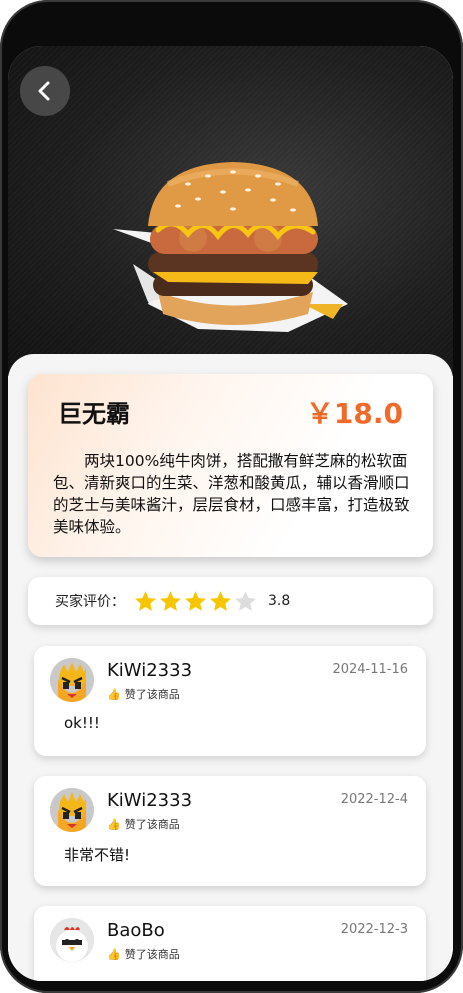 The width and height of the screenshot is (463, 993). What do you see at coordinates (354, 413) in the screenshot?
I see `product-price: ￥18.0` at bounding box center [354, 413].